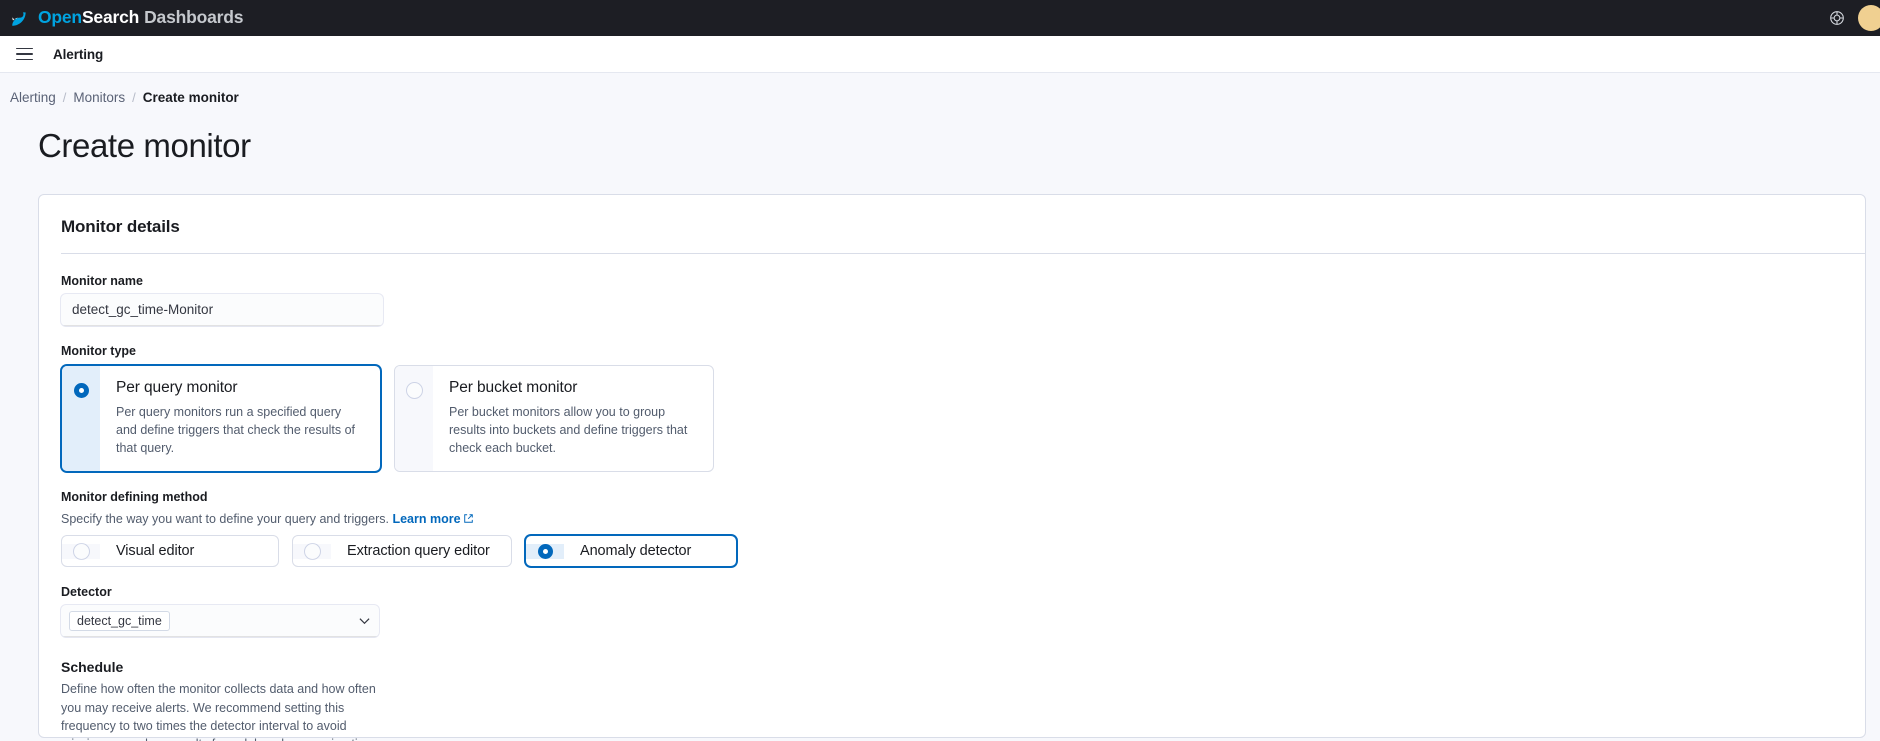  What do you see at coordinates (60, 17) in the screenshot?
I see `brand-open-label: Open` at bounding box center [60, 17].